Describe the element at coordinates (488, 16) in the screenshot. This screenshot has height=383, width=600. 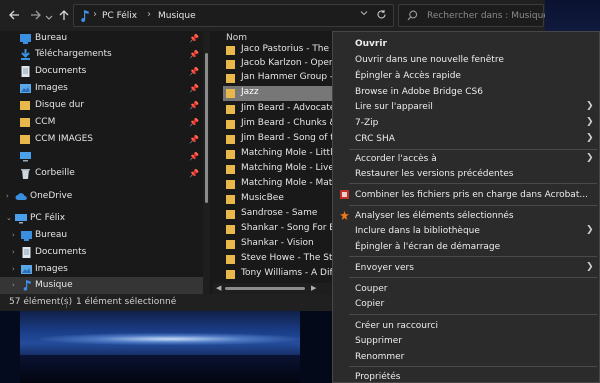
I see `search-placeholder: Rechercher dans : Musique` at that location.